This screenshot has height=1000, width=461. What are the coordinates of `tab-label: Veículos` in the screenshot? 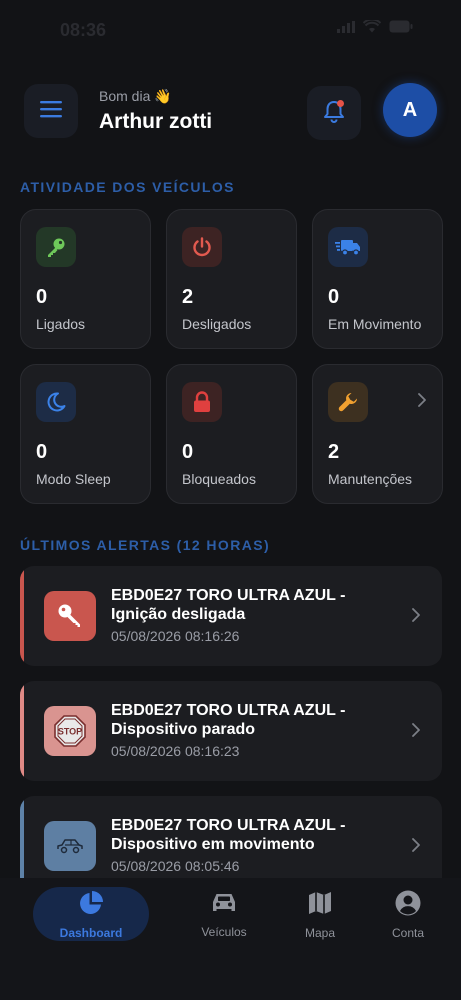 It's located at (224, 931).